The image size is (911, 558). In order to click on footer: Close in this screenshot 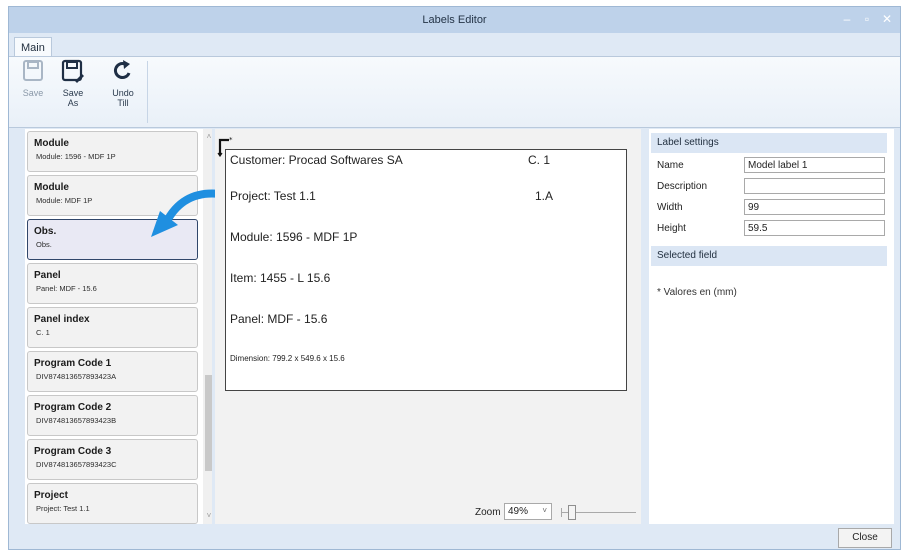, I will do `click(454, 536)`.